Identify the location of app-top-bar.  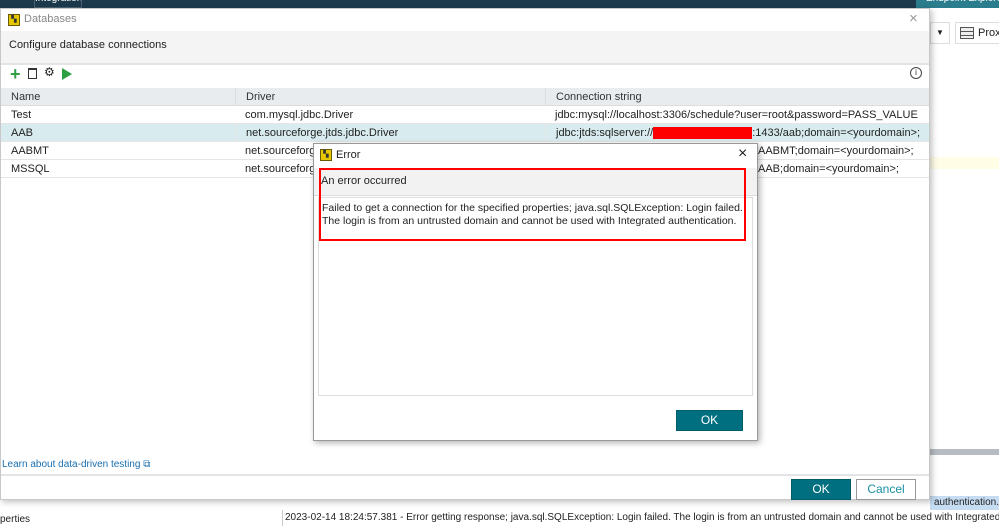
(499, 4).